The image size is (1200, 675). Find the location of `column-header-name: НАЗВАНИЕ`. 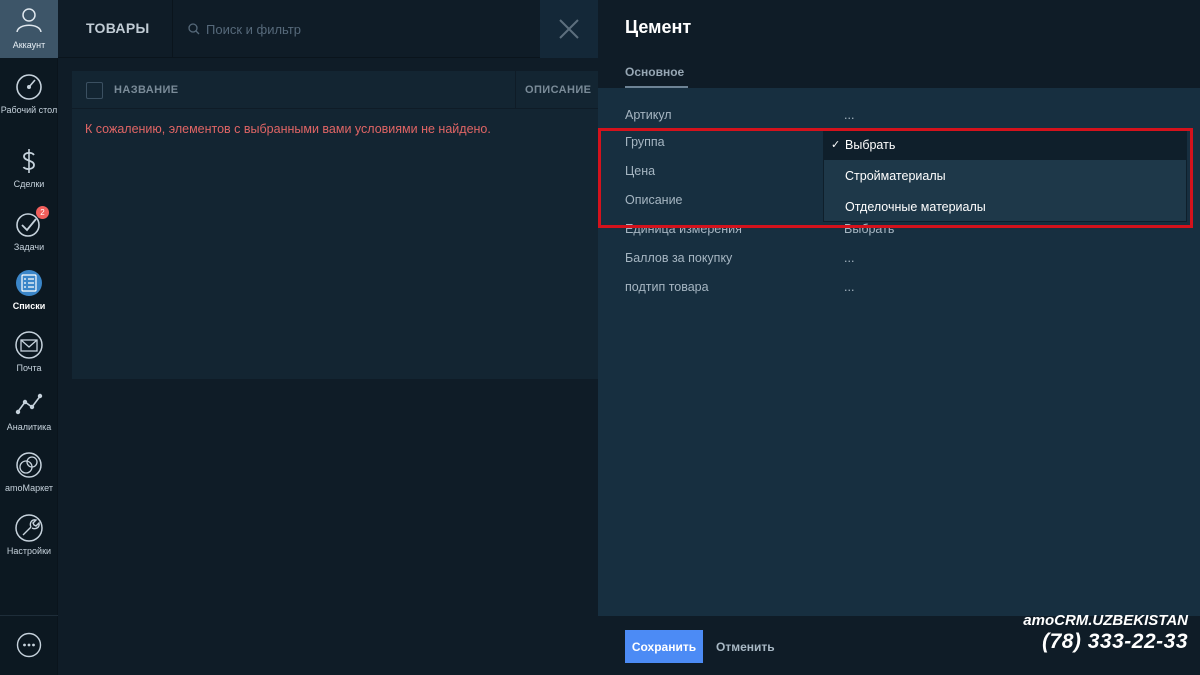

column-header-name: НАЗВАНИЕ is located at coordinates (146, 90).